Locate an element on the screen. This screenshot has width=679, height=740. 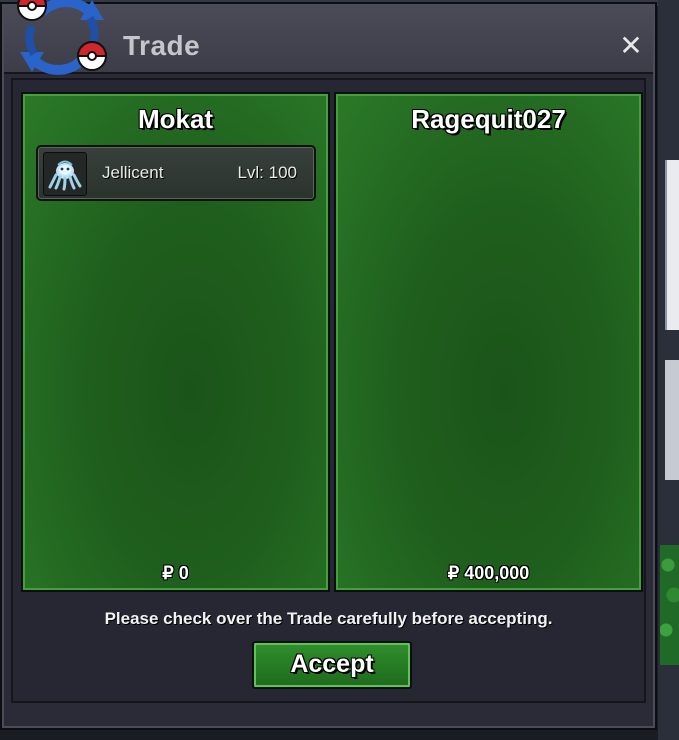
background-hud-panel is located at coordinates (672, 245).